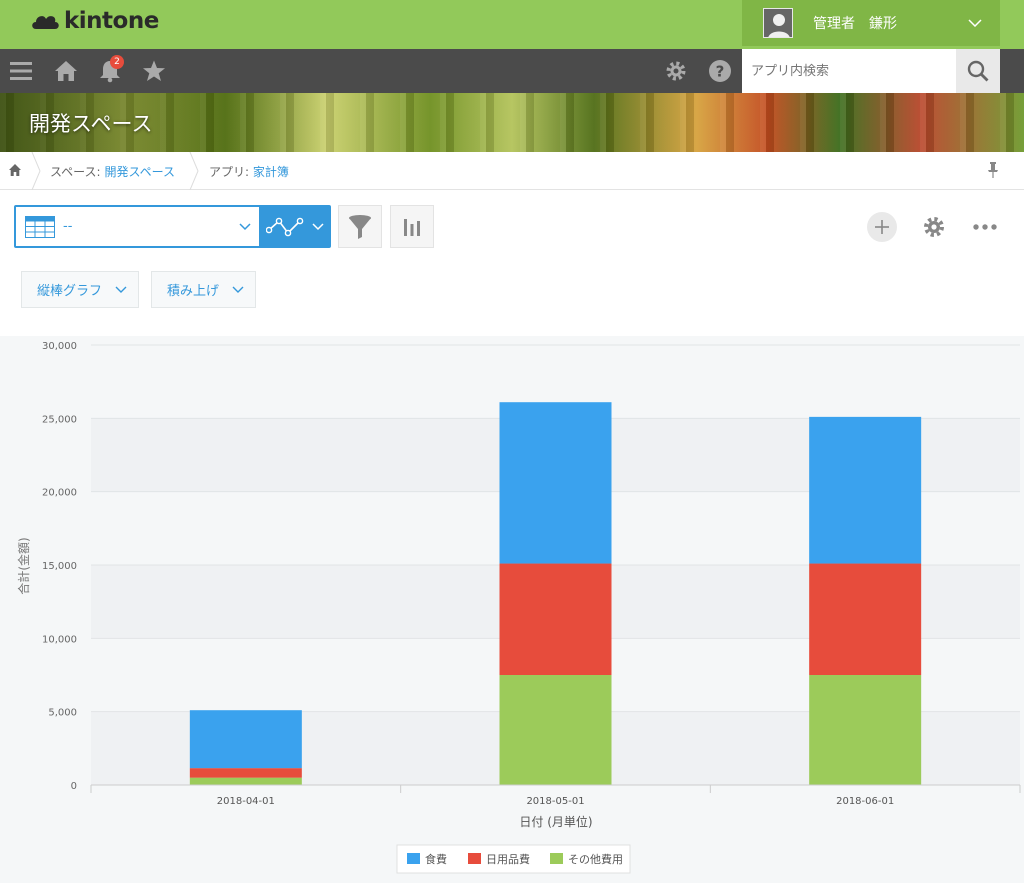  I want to click on filter-button, so click(360, 226).